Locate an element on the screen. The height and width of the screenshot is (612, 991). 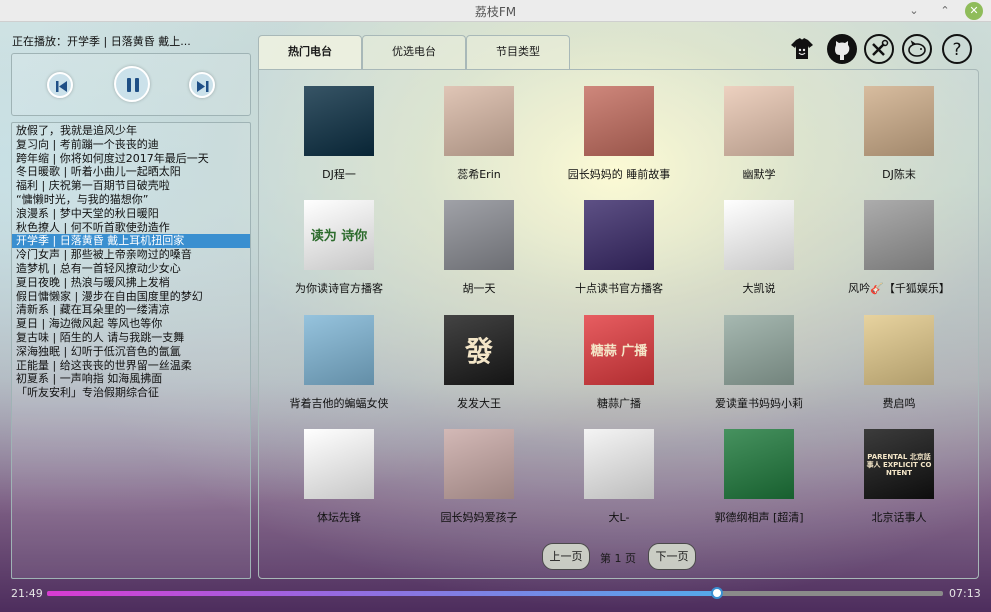
playlist-item: 复古味 | 陌生的人 请与我跳一支舞 is located at coordinates (131, 338).